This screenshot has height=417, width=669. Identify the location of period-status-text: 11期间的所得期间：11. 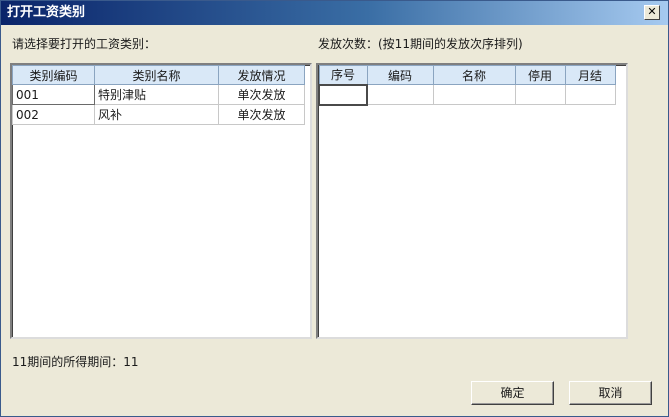
(75, 362).